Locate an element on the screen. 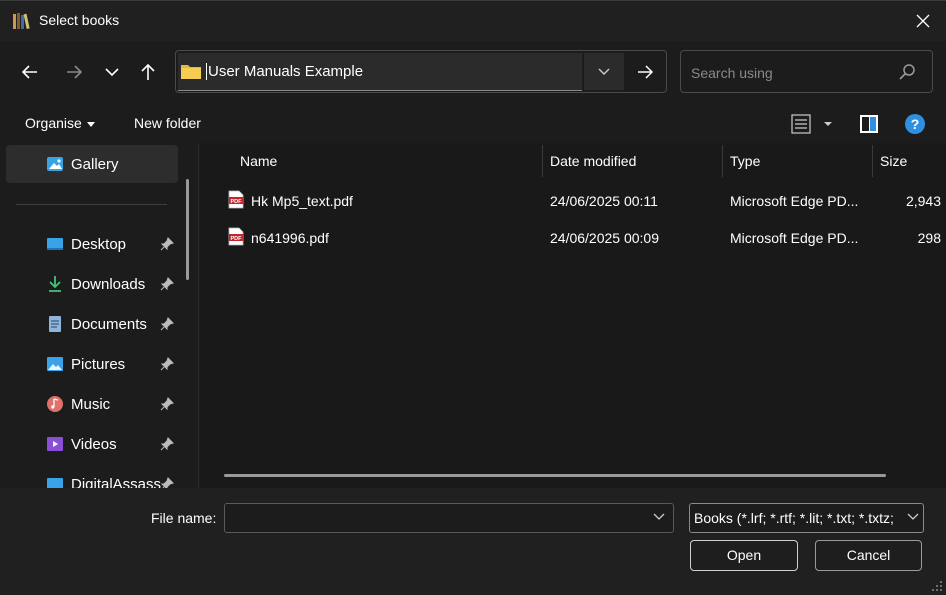 The height and width of the screenshot is (595, 946). books-app-icon is located at coordinates (21, 21).